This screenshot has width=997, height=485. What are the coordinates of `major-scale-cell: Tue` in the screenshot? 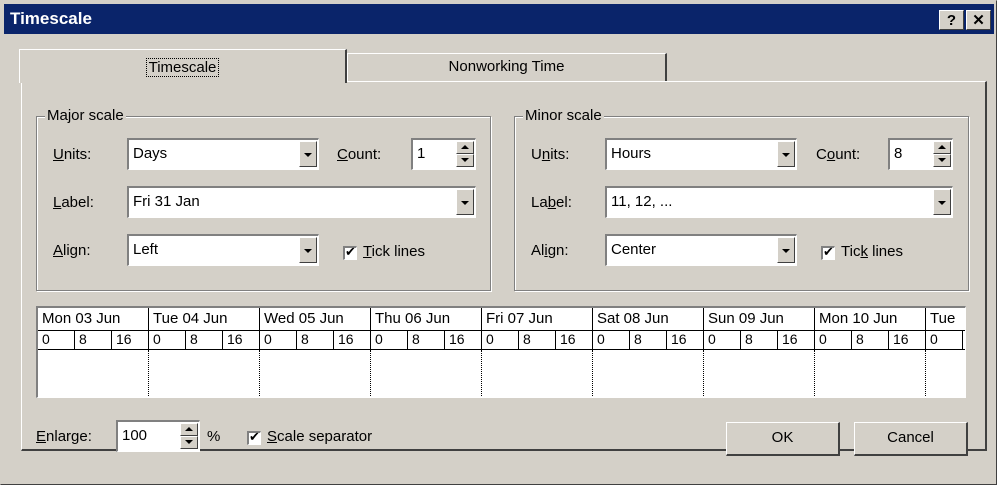 It's located at (945, 319).